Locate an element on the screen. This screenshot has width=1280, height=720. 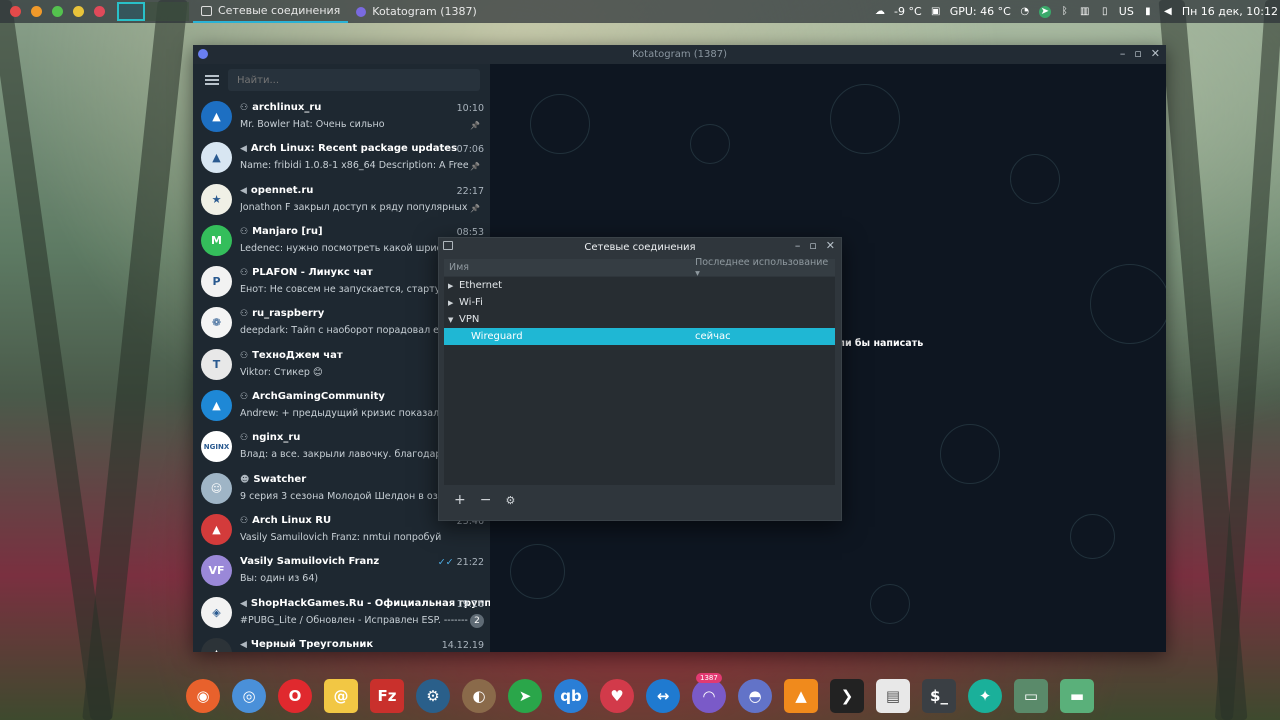
dock-glyph: ♥ is located at coordinates (617, 696).